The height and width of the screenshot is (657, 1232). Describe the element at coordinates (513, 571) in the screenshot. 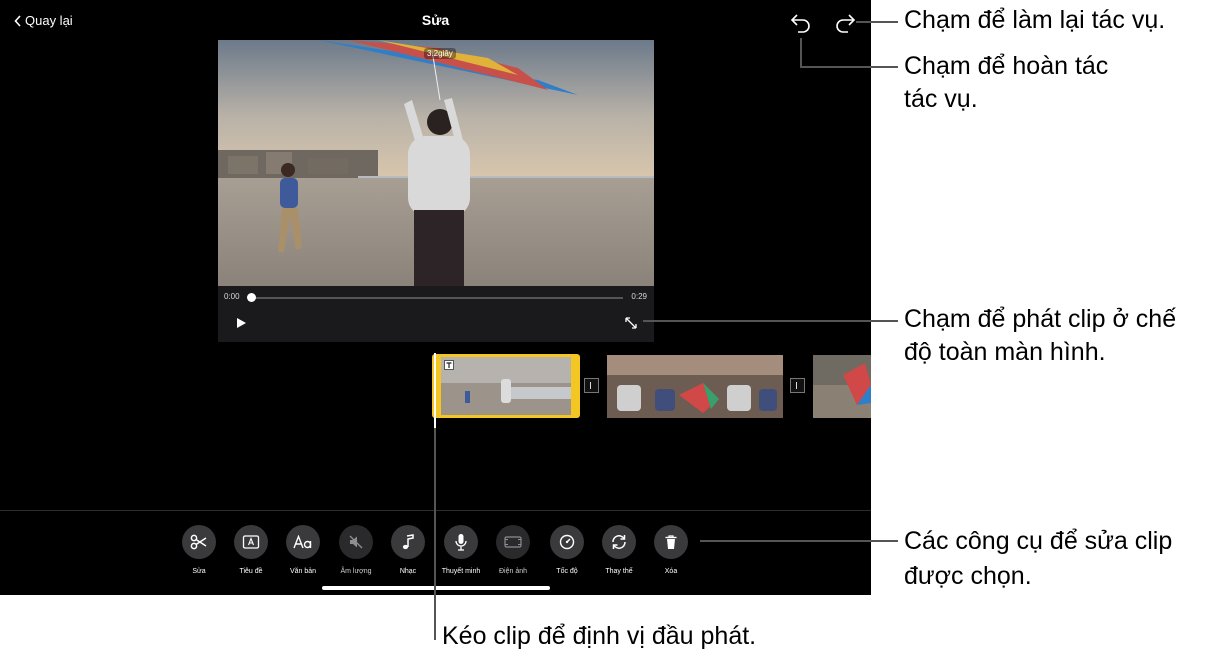

I see `tool-label: Điện ảnh` at that location.